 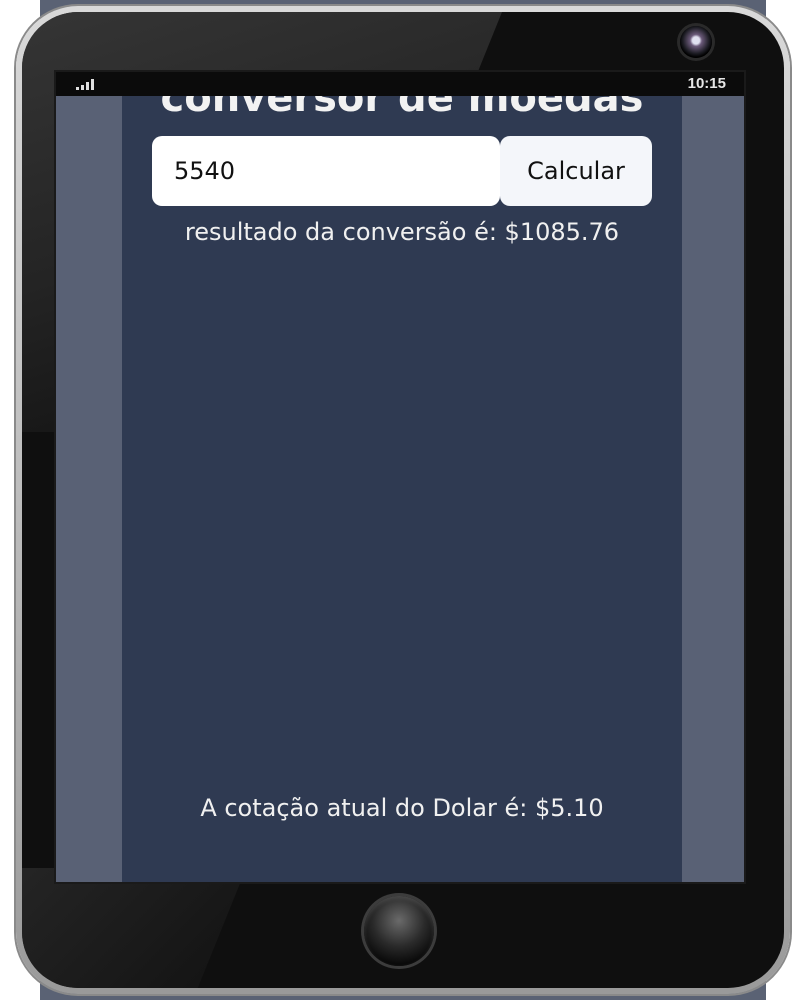 I want to click on conversion-form: Calcular, so click(x=402, y=171).